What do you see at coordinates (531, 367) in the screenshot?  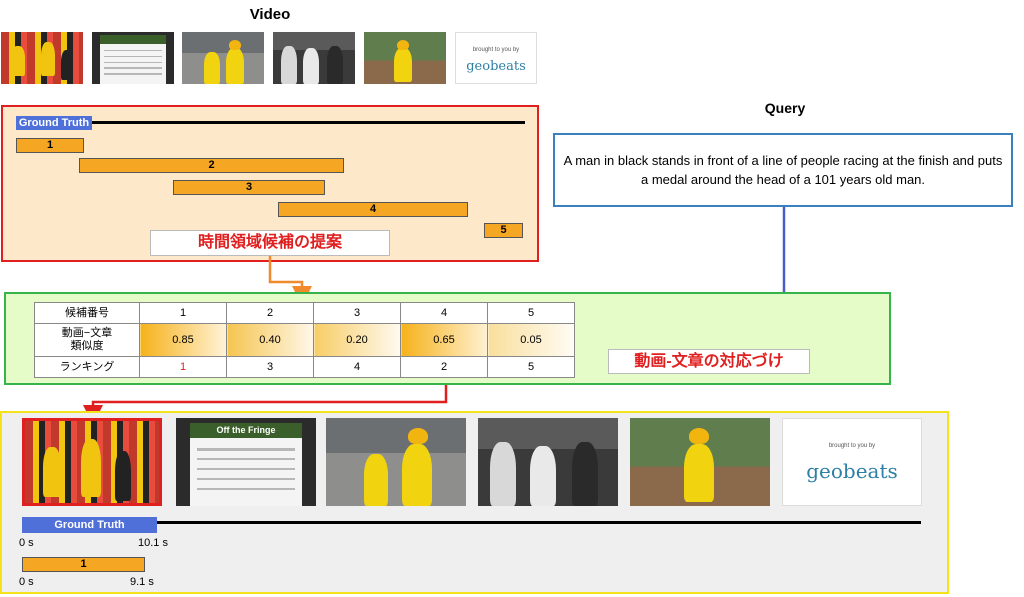 I see `ranking-5: 5` at bounding box center [531, 367].